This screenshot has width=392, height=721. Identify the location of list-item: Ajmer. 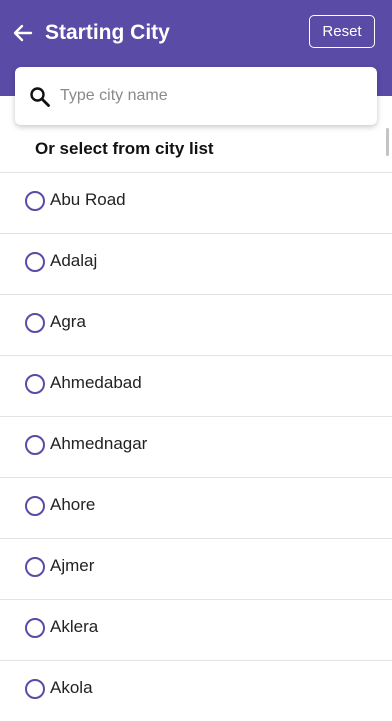
(196, 568).